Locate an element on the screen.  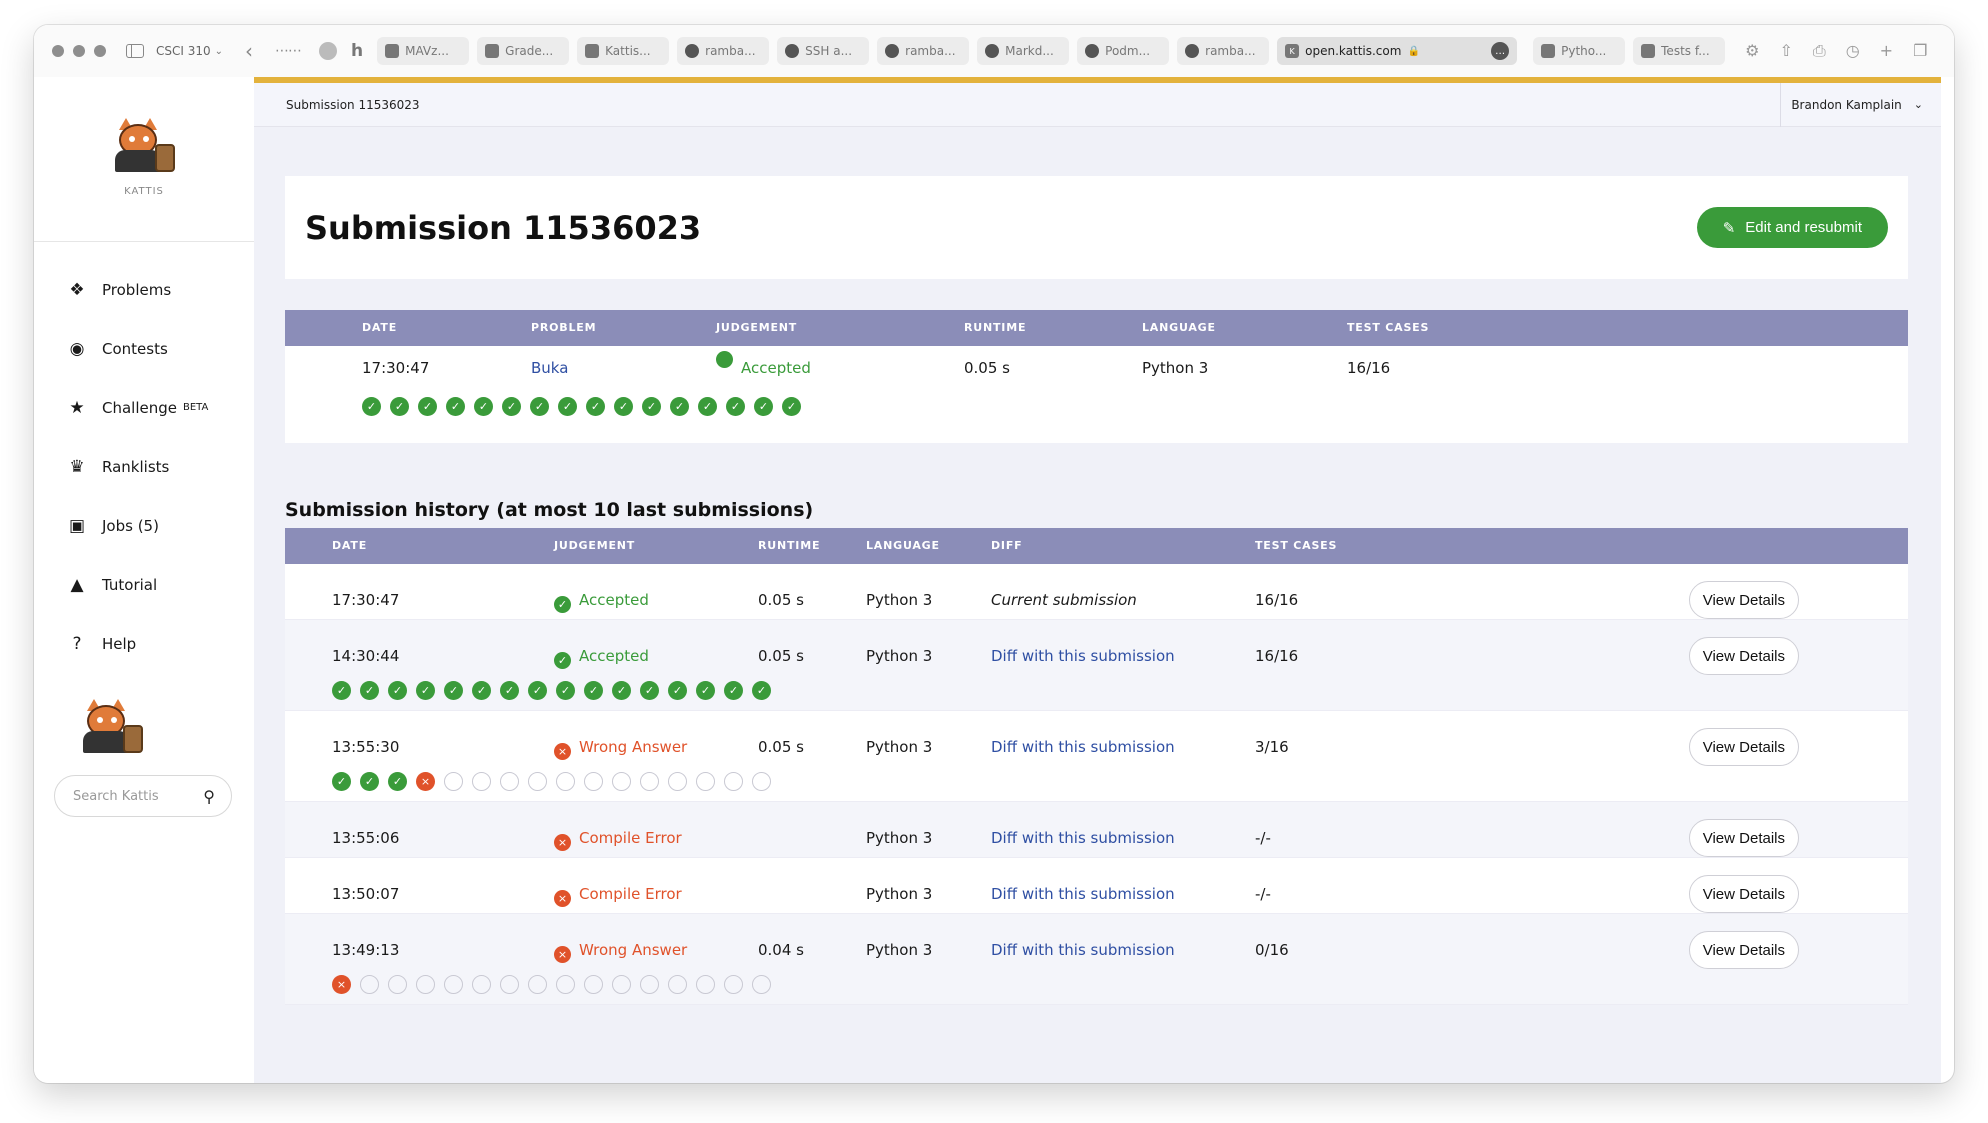
test-case-results: ✓ ✓ ✓ ✓ ✓ ✓ ✓ ✓ ✓ ✓ ✓ ✓ ✓ ✓ ✓ ✓ is located at coordinates (551, 690).